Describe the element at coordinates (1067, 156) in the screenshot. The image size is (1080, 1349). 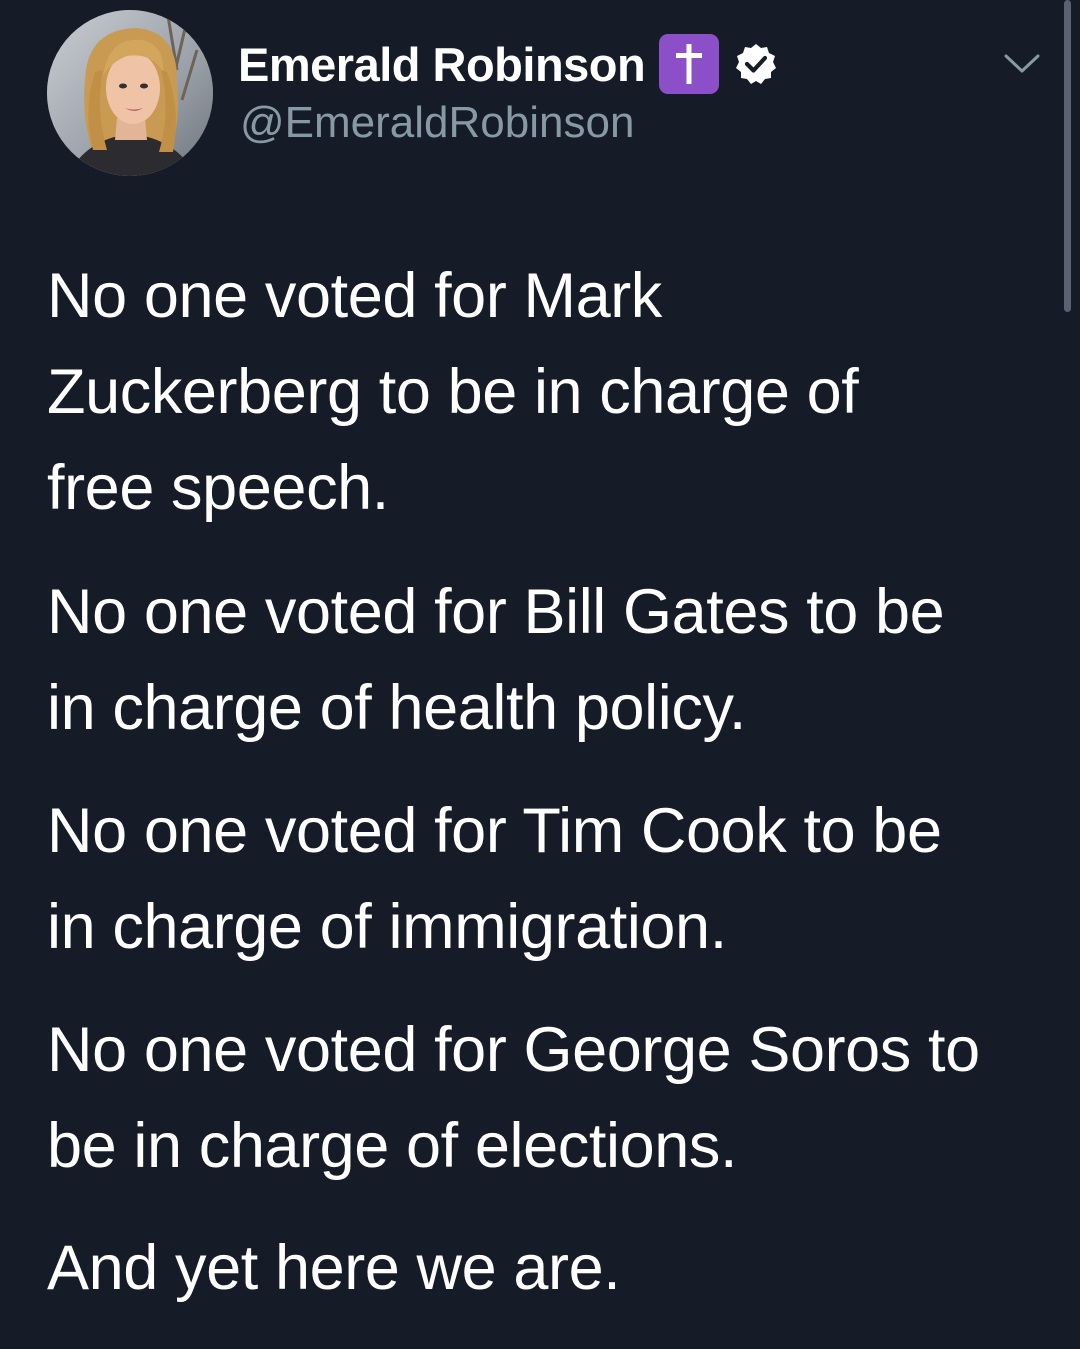
I see `scrollbar` at that location.